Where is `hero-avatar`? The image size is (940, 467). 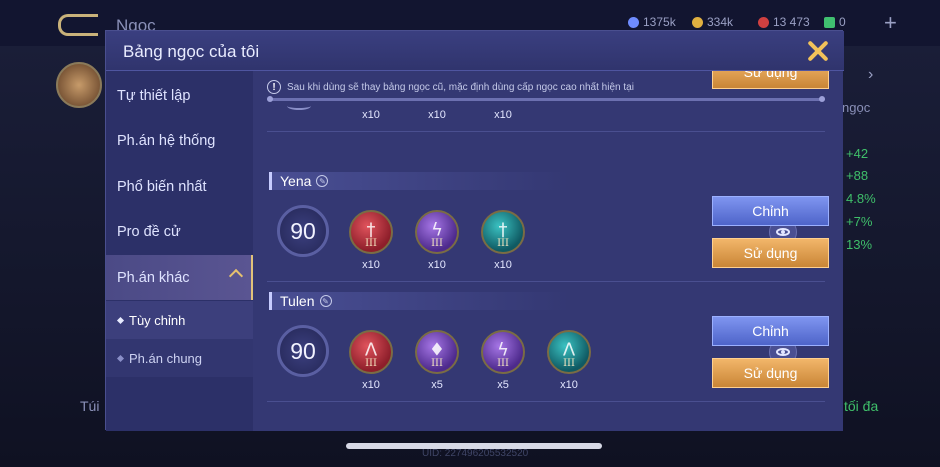 hero-avatar is located at coordinates (79, 85).